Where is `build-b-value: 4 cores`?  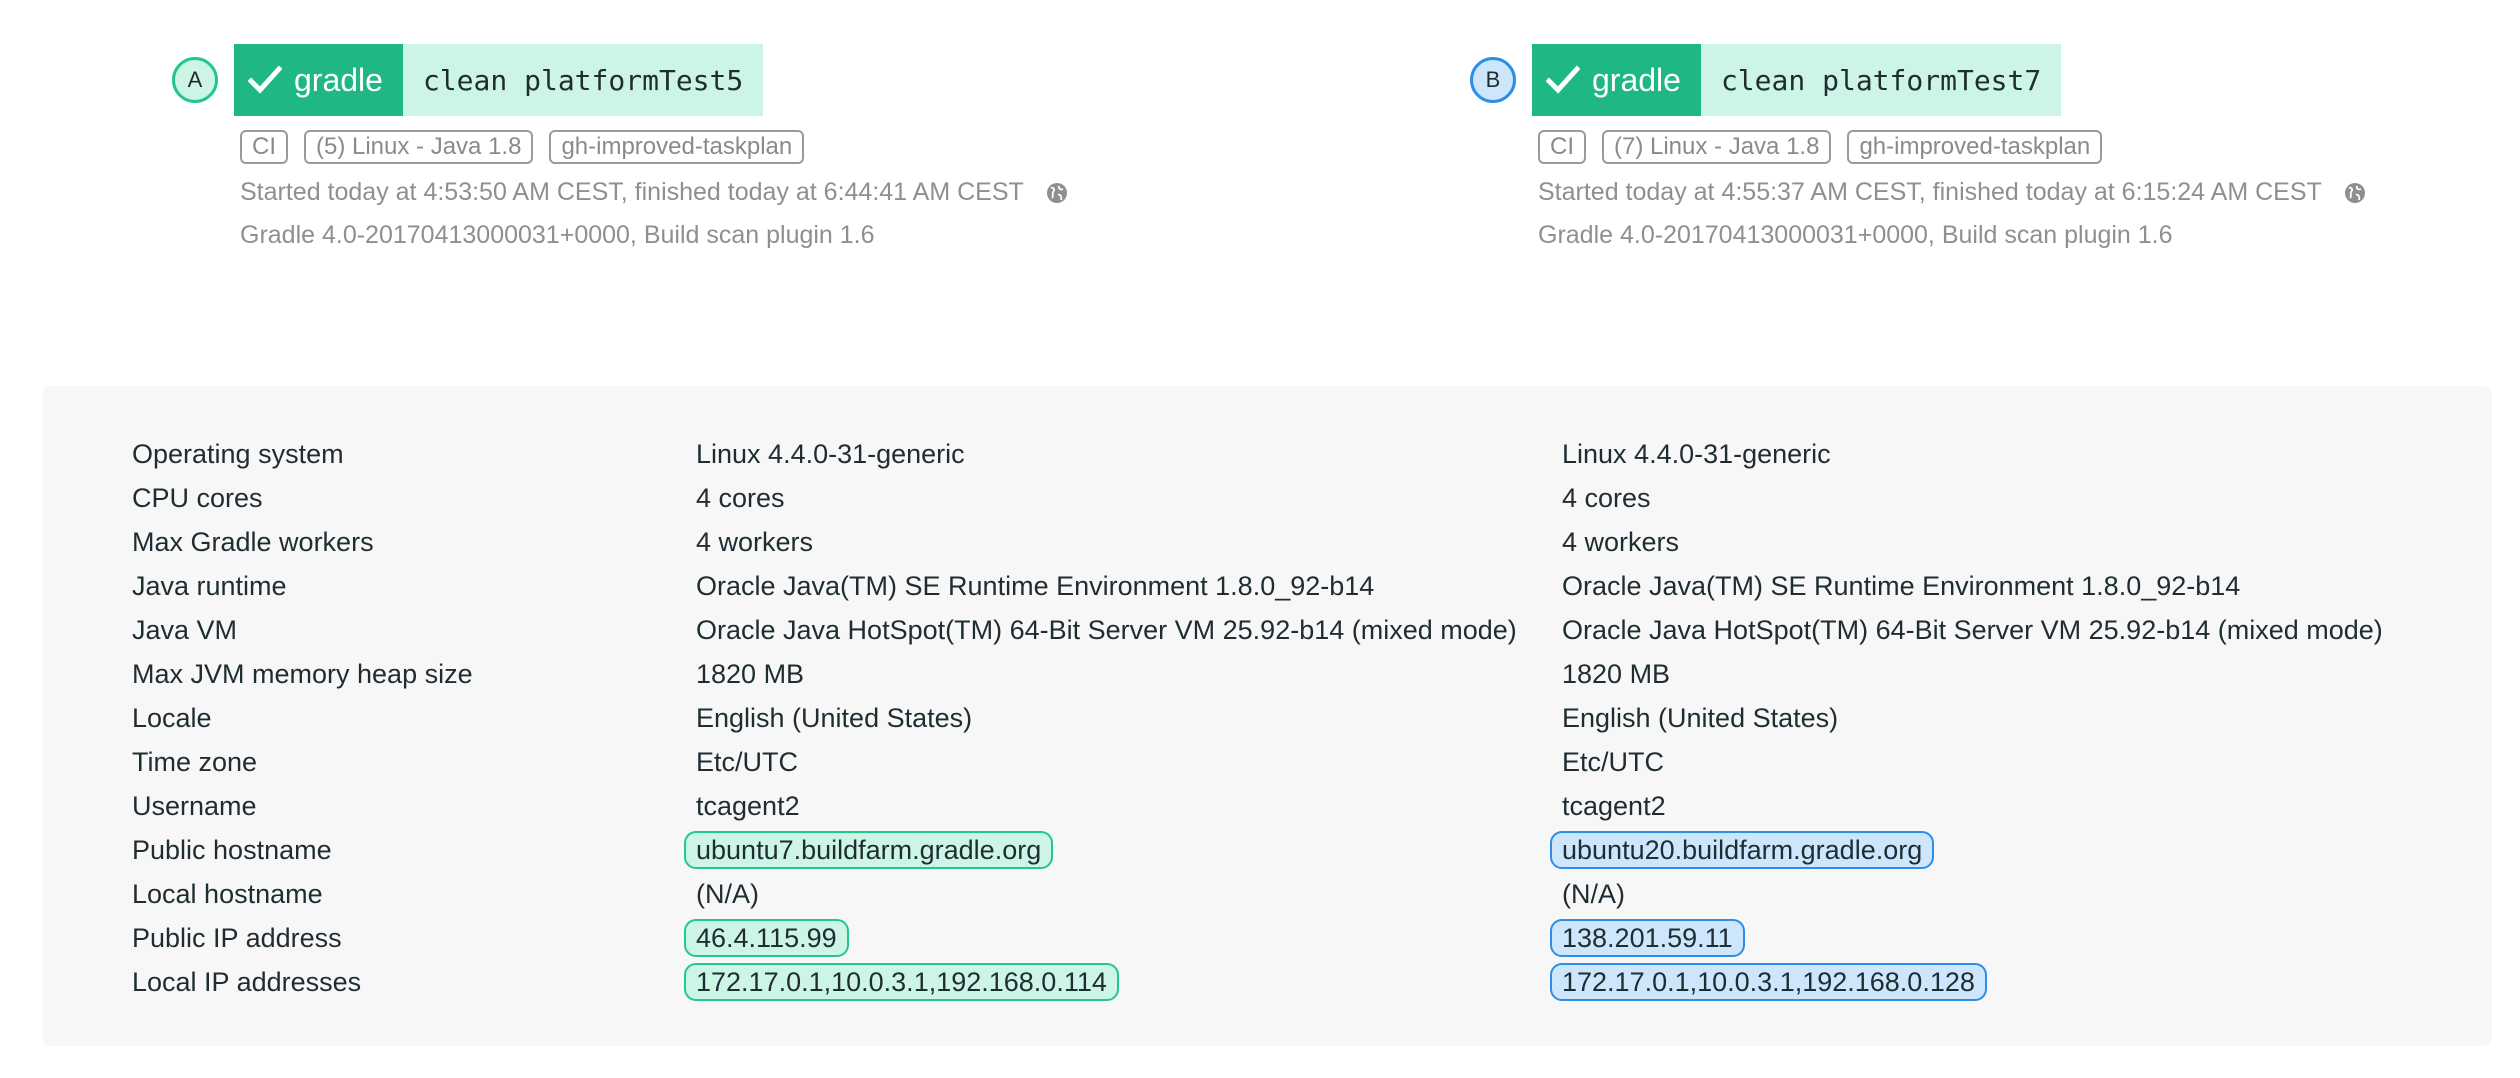 build-b-value: 4 cores is located at coordinates (1606, 498).